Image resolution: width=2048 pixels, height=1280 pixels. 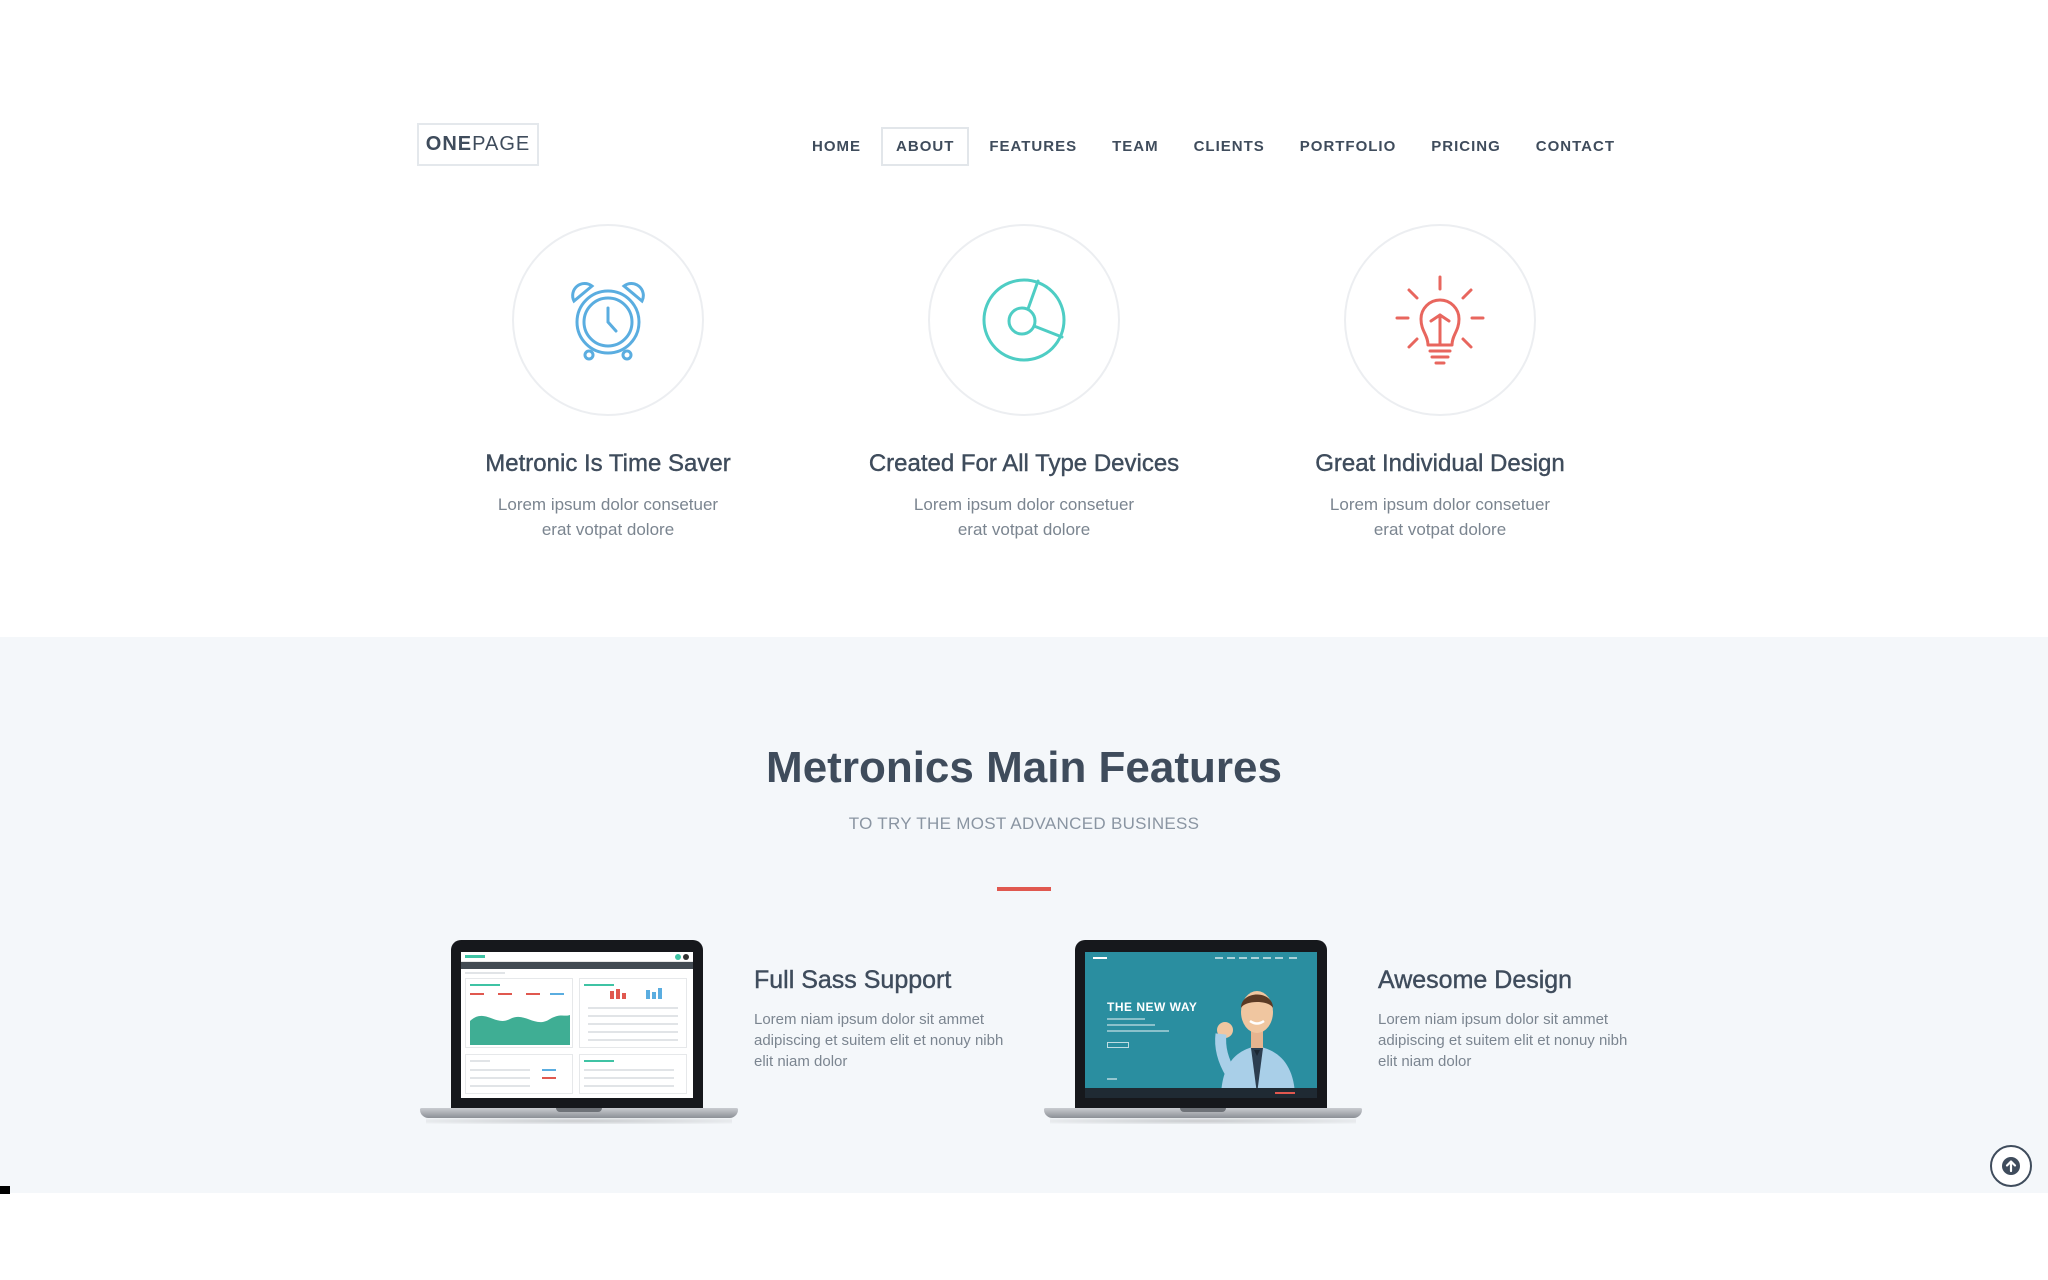 I want to click on nav-contact: CONTACT, so click(x=1575, y=146).